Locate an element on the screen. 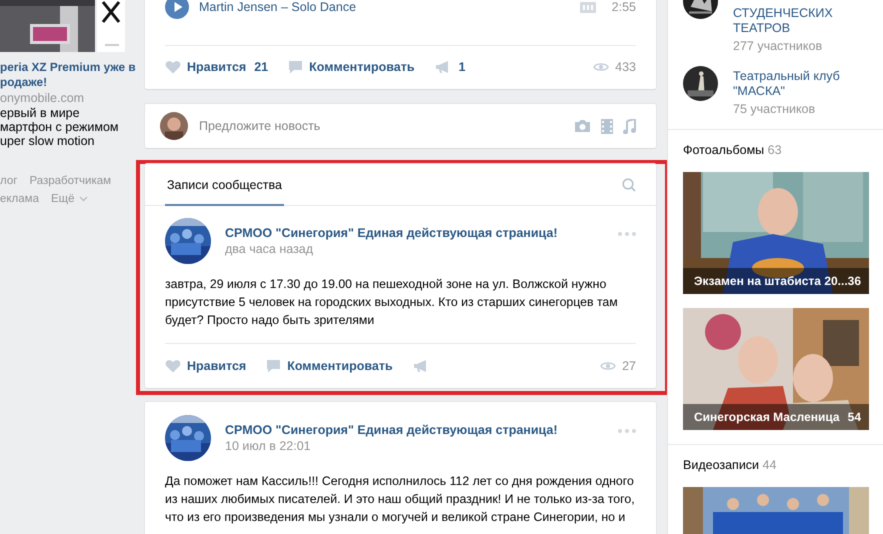  group-name: Театральный клуб "МАСКА" is located at coordinates (786, 84).